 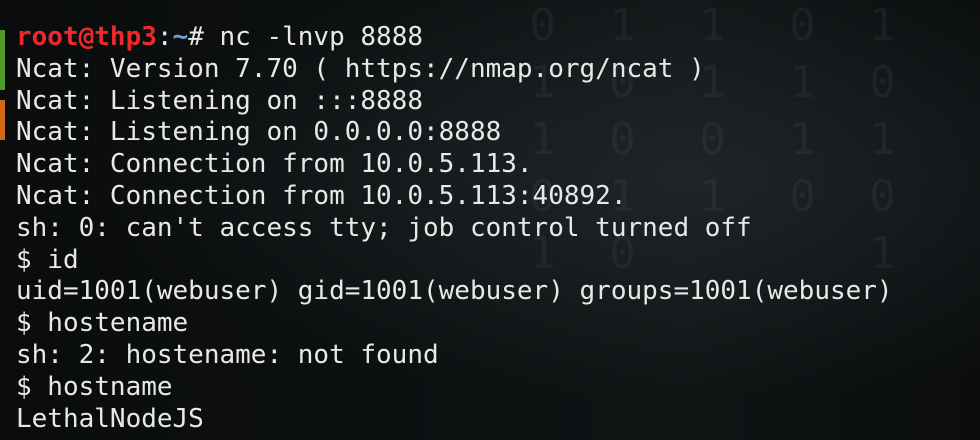 I want to click on prompt-path: ~, so click(x=180, y=37).